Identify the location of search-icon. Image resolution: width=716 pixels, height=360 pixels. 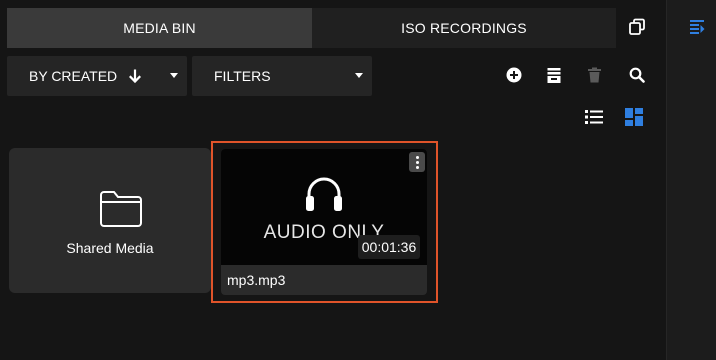
(637, 75).